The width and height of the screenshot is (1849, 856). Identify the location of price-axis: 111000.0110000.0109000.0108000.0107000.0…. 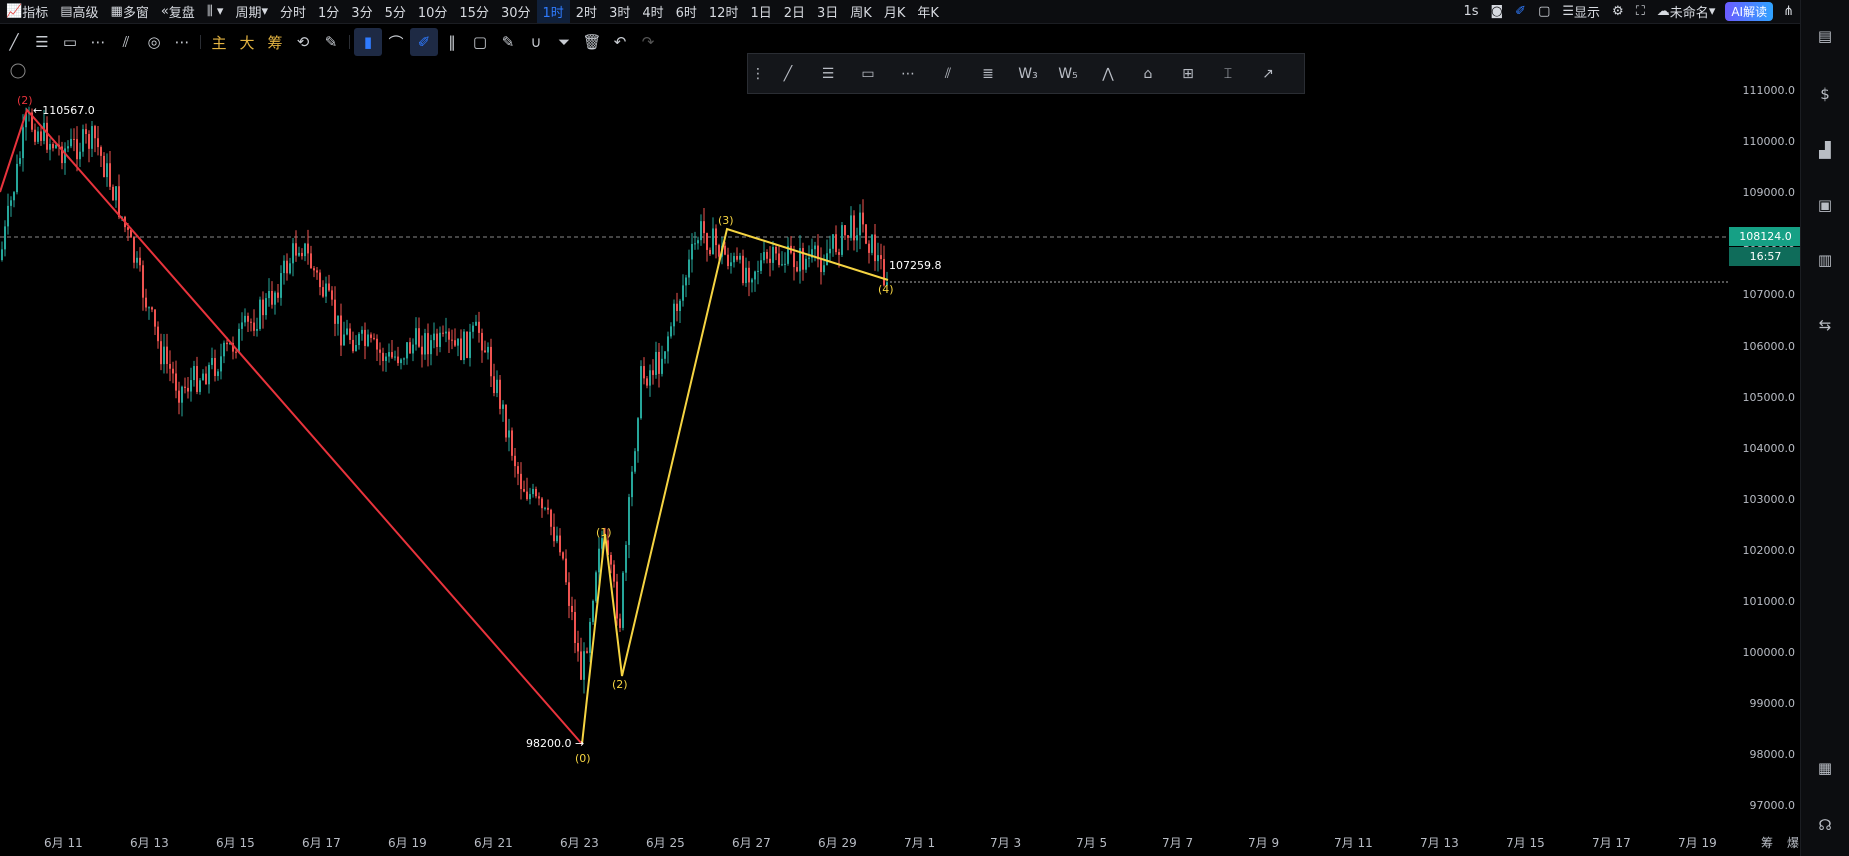
(1764, 445).